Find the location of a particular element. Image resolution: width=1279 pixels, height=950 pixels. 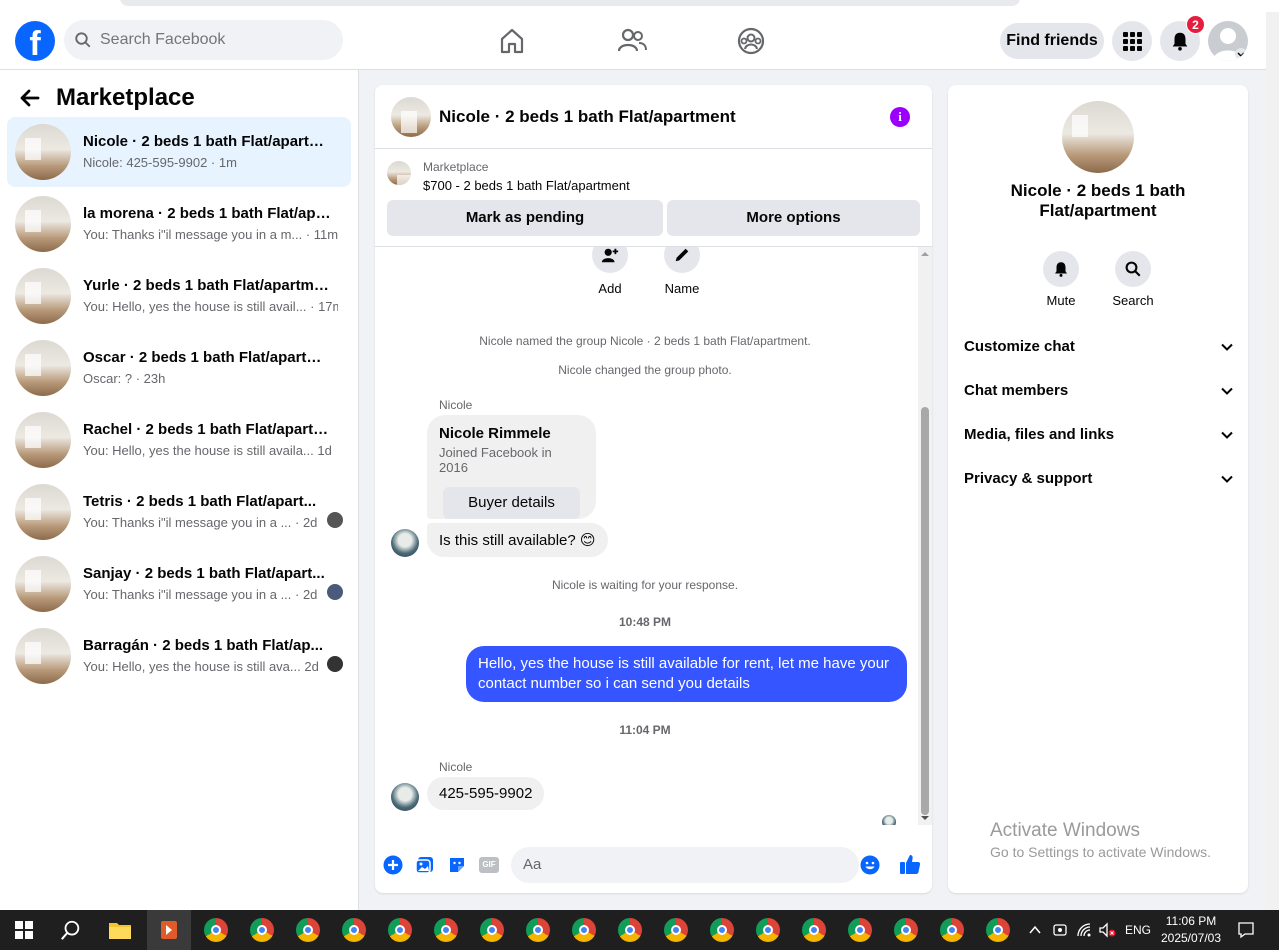

name-label: Name is located at coordinates (682, 288).